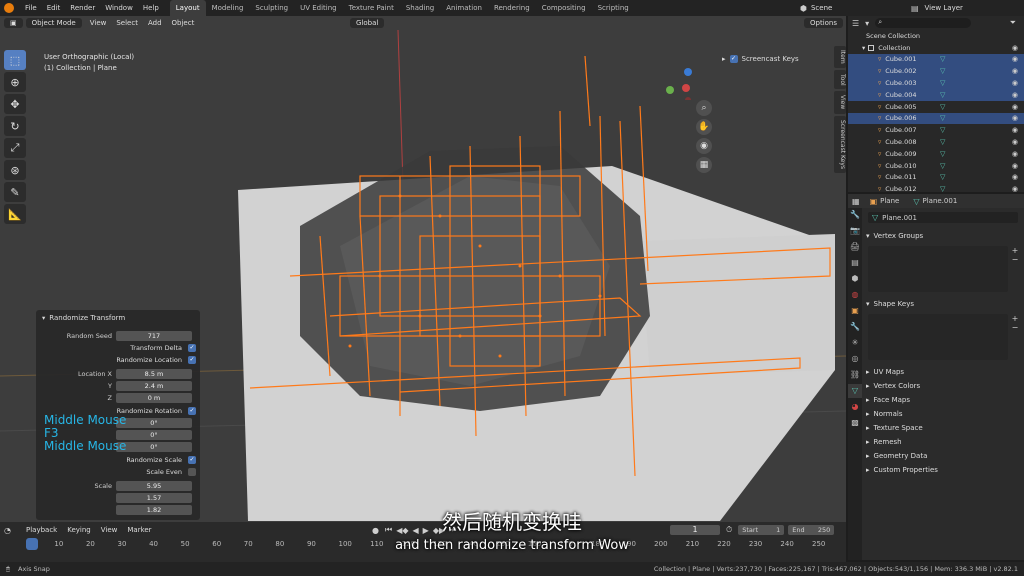  What do you see at coordinates (192, 471) in the screenshot?
I see `scale-even-checkbox` at bounding box center [192, 471].